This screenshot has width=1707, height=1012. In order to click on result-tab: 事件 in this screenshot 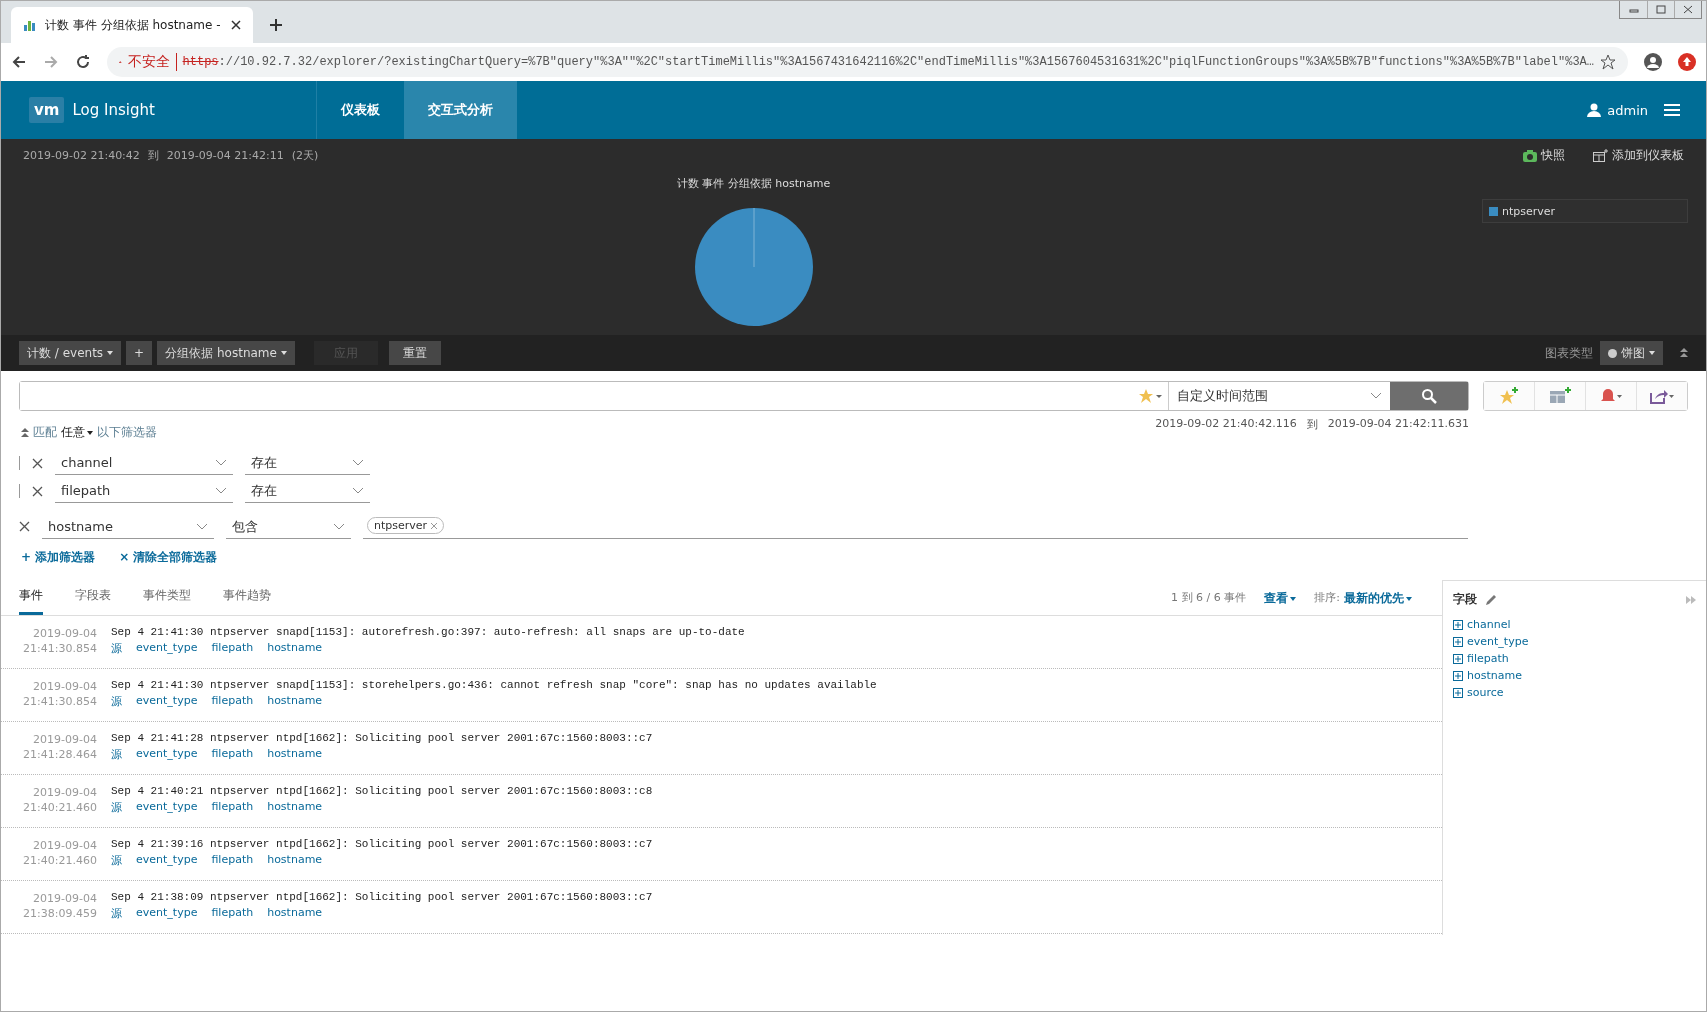, I will do `click(31, 601)`.